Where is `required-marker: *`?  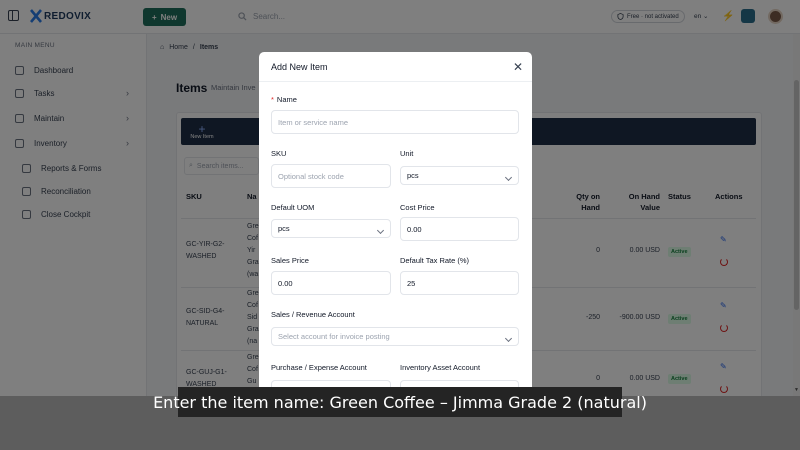
required-marker: * is located at coordinates (272, 99).